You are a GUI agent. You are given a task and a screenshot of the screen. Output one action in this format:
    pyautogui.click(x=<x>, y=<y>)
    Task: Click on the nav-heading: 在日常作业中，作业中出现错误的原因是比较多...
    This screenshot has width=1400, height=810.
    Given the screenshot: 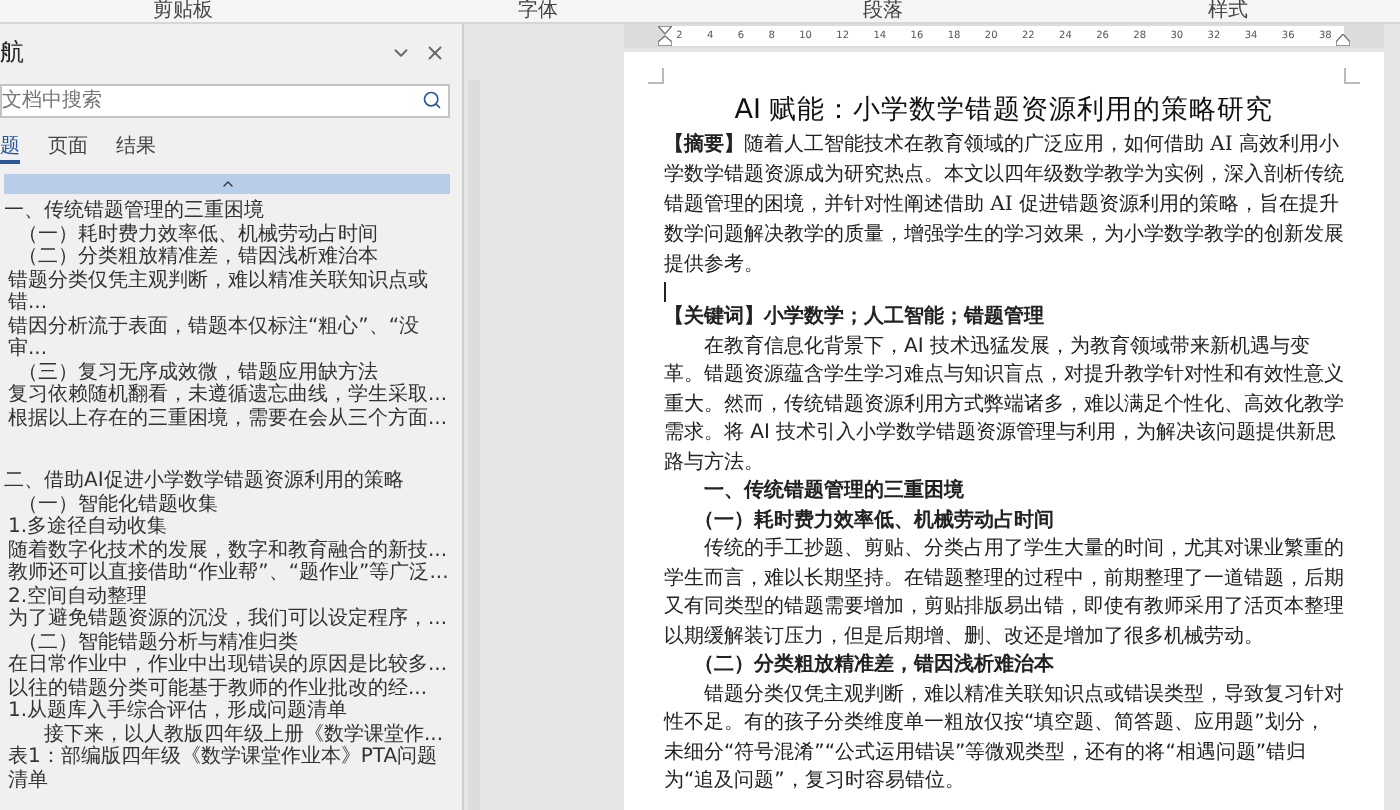 What is the action you would take?
    pyautogui.click(x=225, y=665)
    